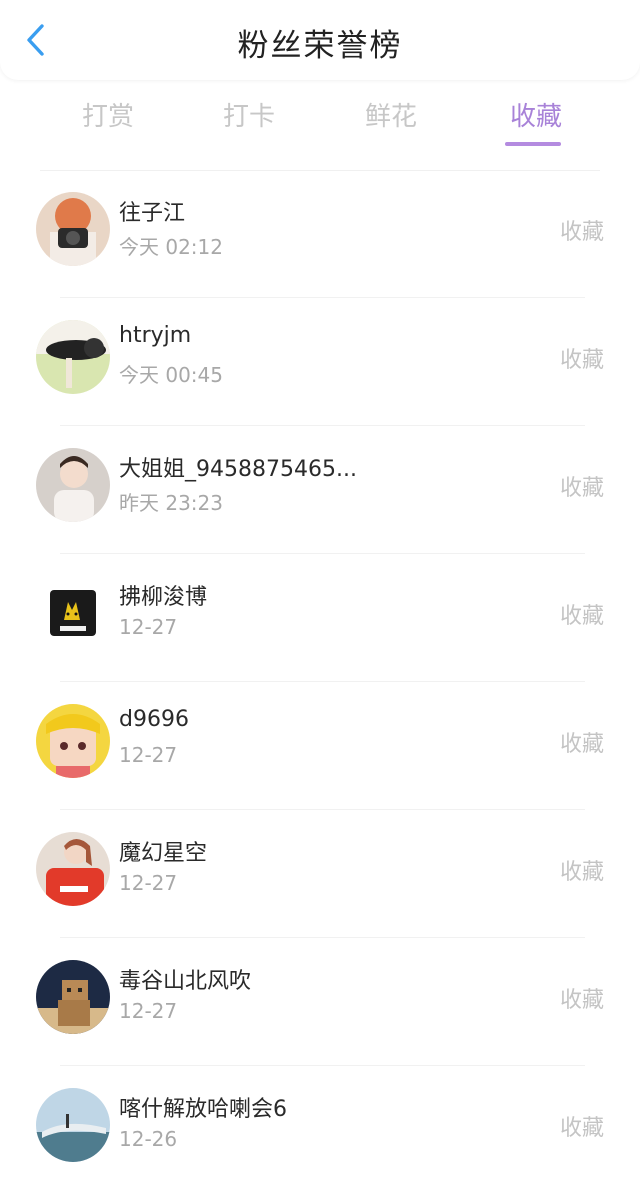 The width and height of the screenshot is (640, 1194). I want to click on fan-name: 往子江, so click(152, 213).